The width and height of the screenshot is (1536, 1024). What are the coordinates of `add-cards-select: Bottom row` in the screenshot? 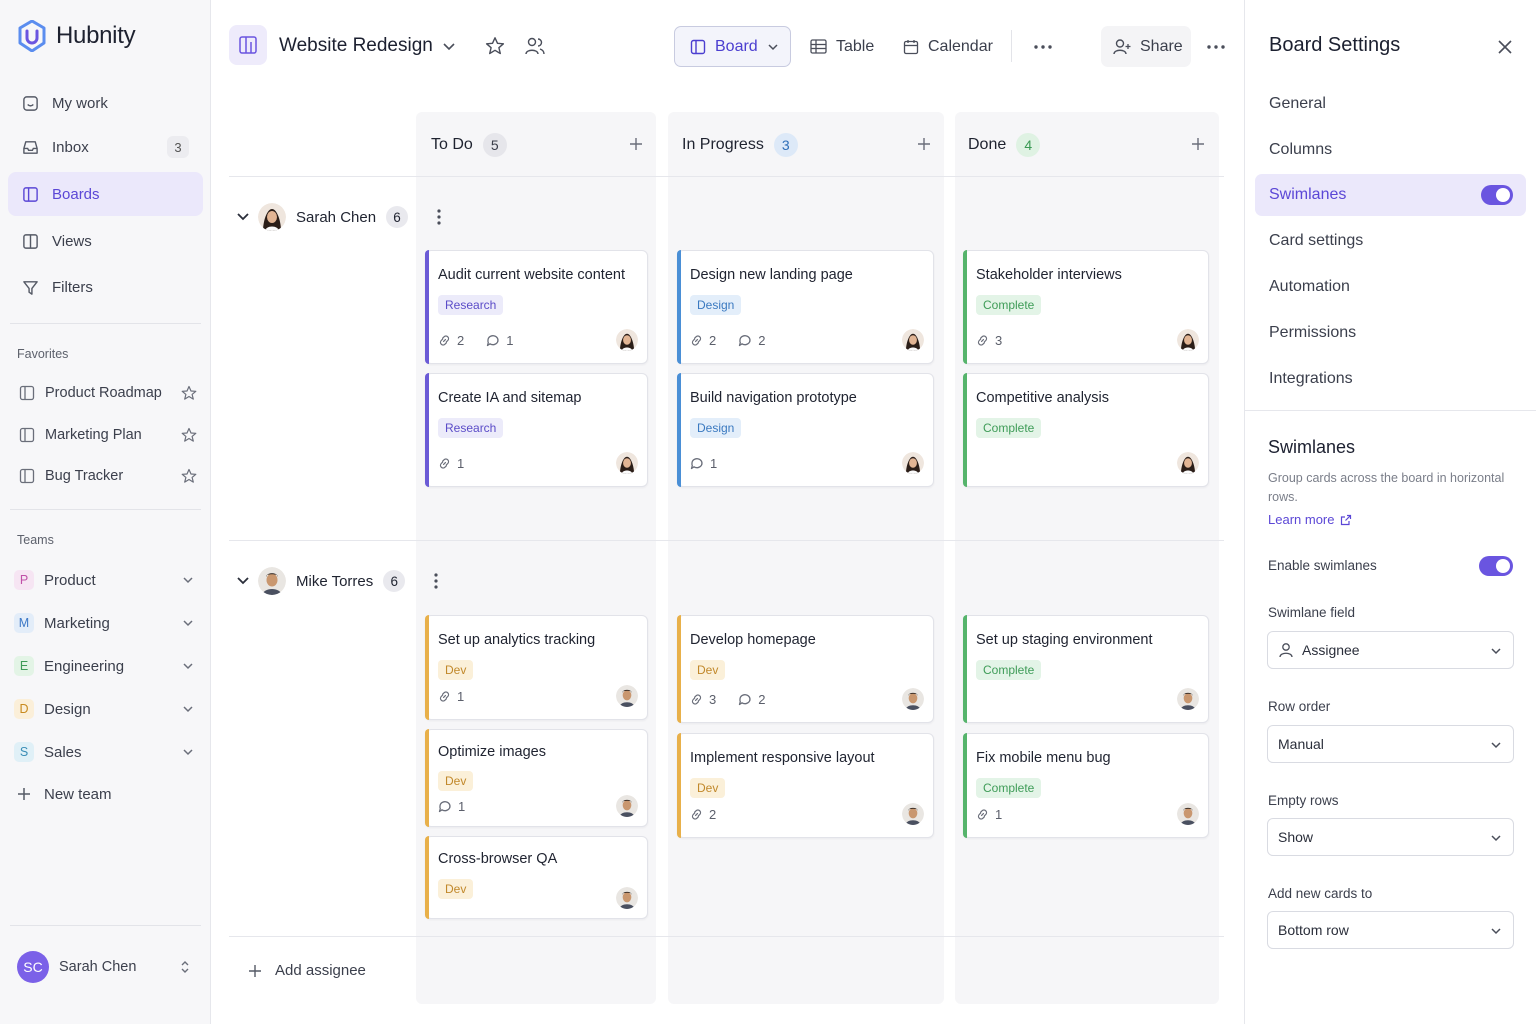 It's located at (1390, 930).